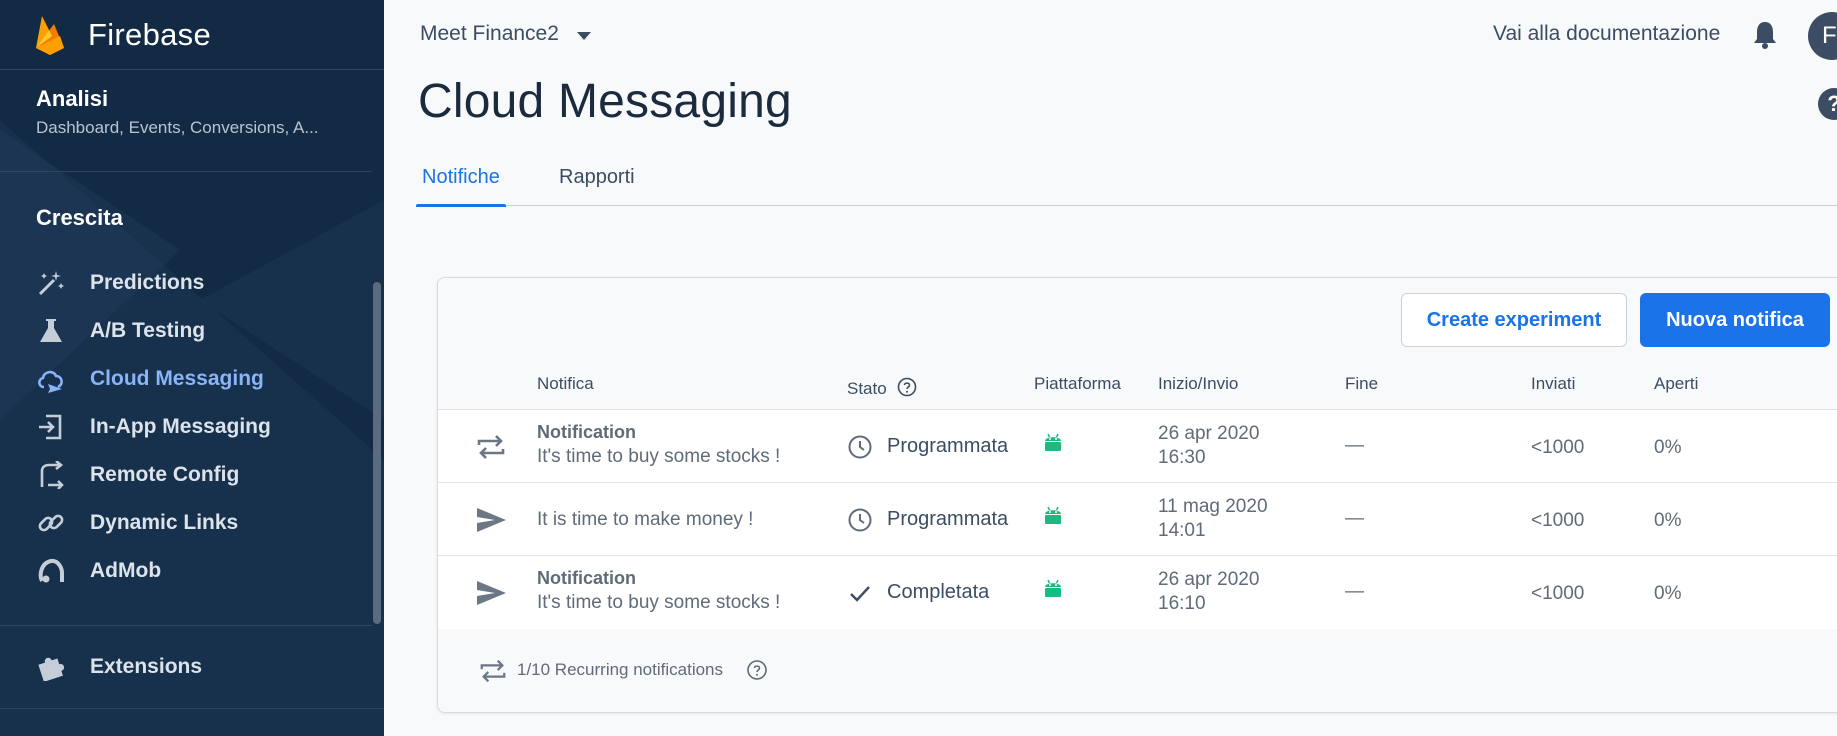 This screenshot has height=736, width=1837. What do you see at coordinates (1822, 36) in the screenshot?
I see `avatar: F` at bounding box center [1822, 36].